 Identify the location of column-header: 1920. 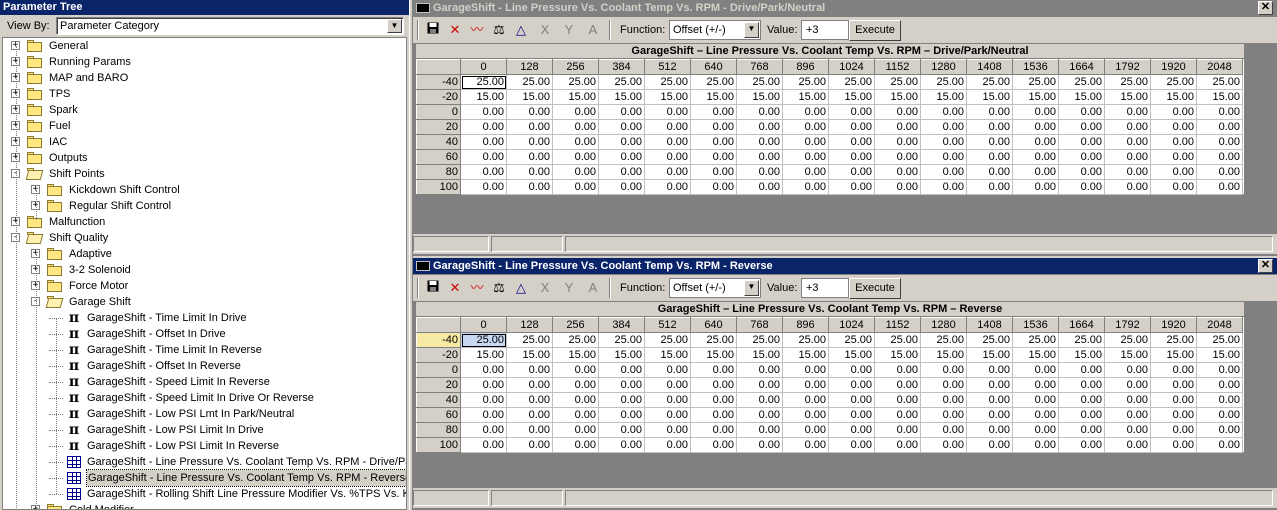
(1173, 67).